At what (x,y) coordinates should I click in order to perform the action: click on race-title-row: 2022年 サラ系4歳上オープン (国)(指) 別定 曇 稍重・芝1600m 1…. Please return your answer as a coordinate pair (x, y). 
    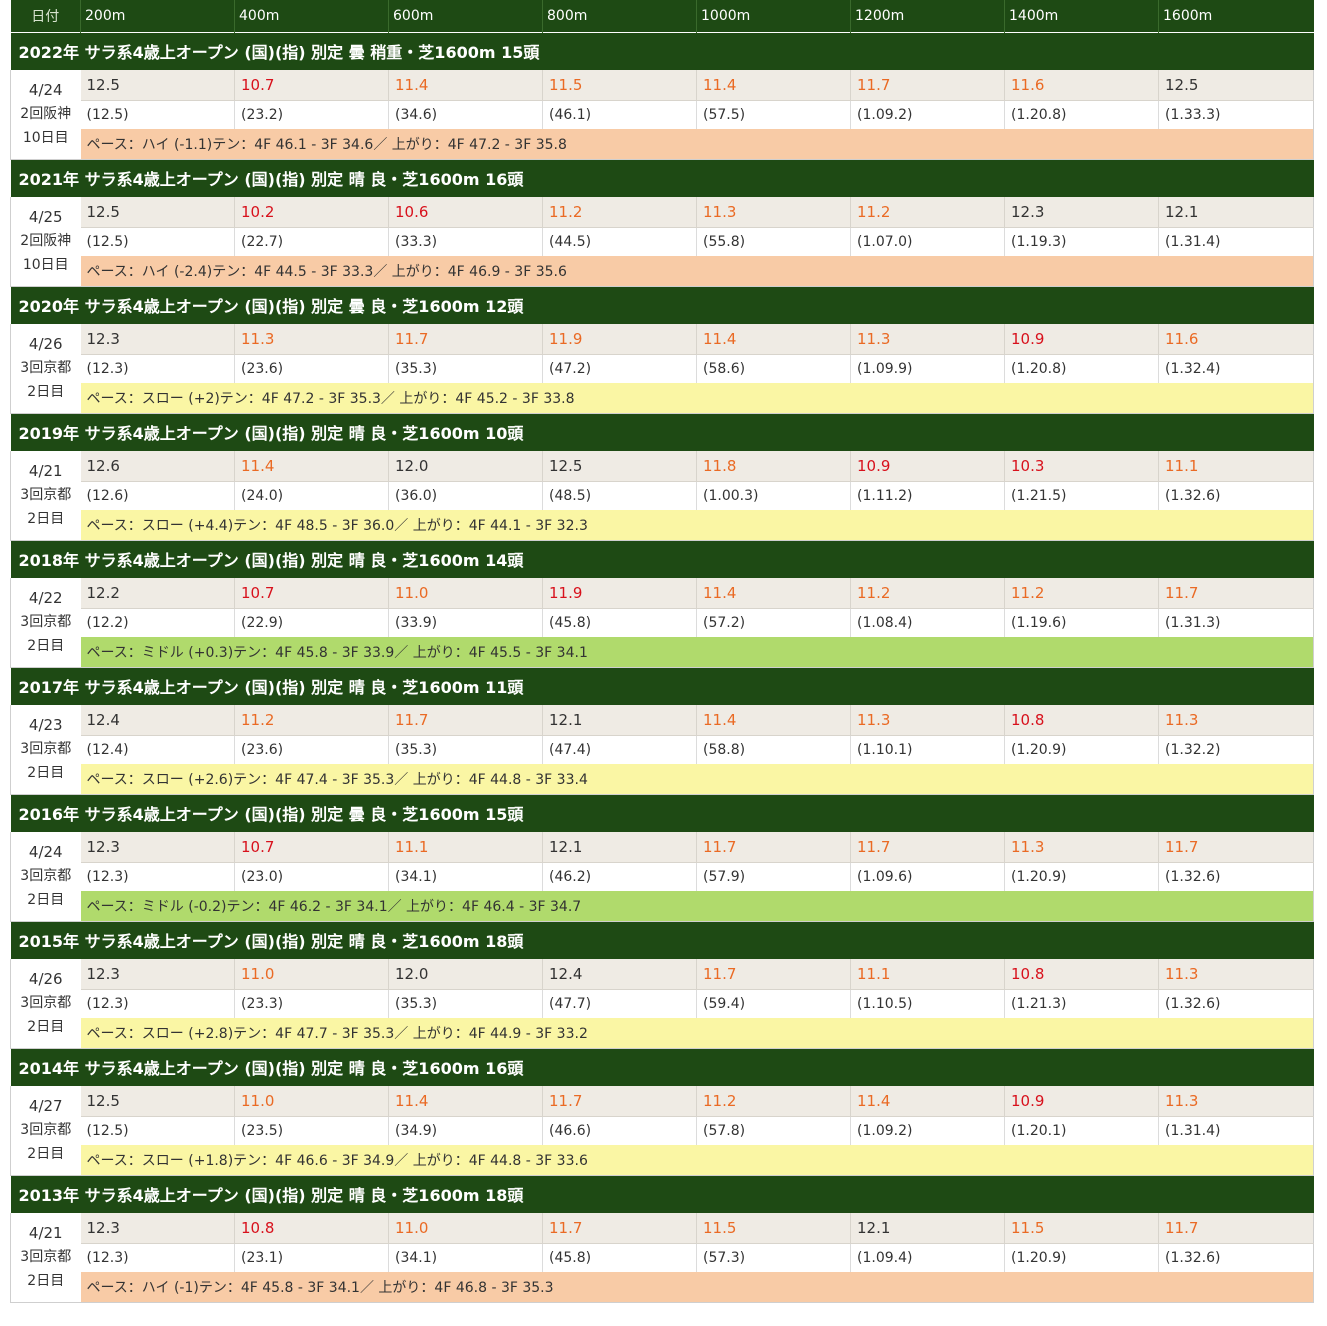
    Looking at the image, I should click on (662, 50).